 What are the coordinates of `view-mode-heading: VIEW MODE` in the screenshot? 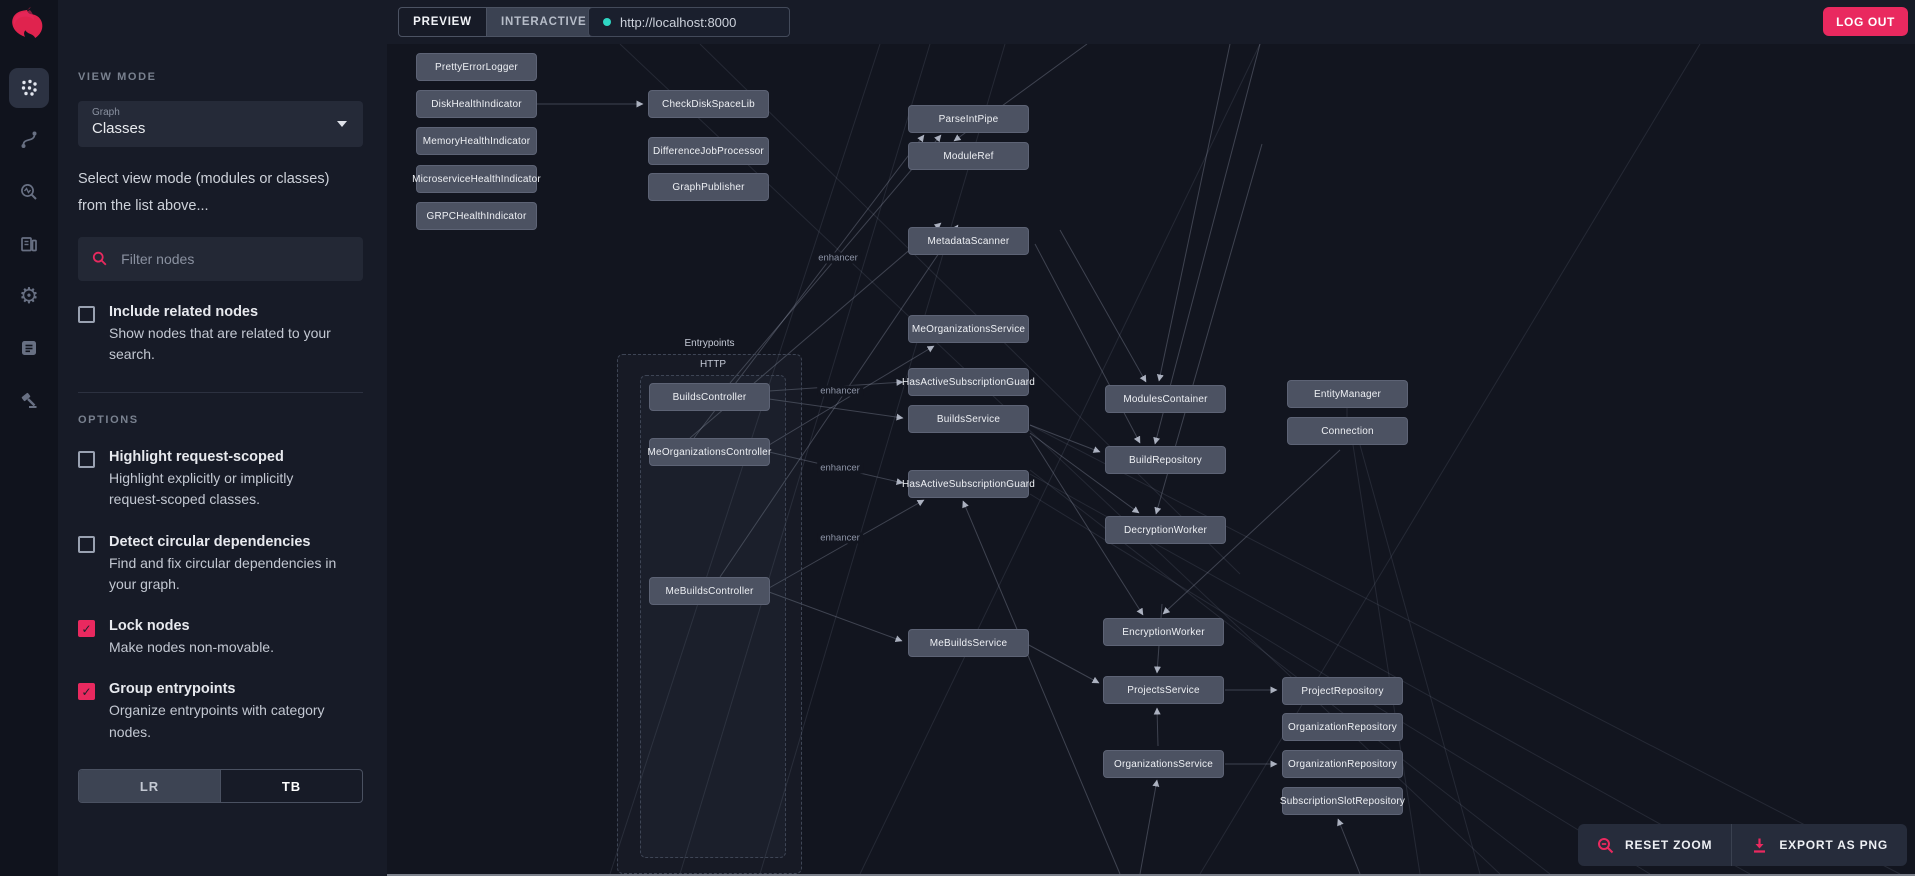 It's located at (117, 77).